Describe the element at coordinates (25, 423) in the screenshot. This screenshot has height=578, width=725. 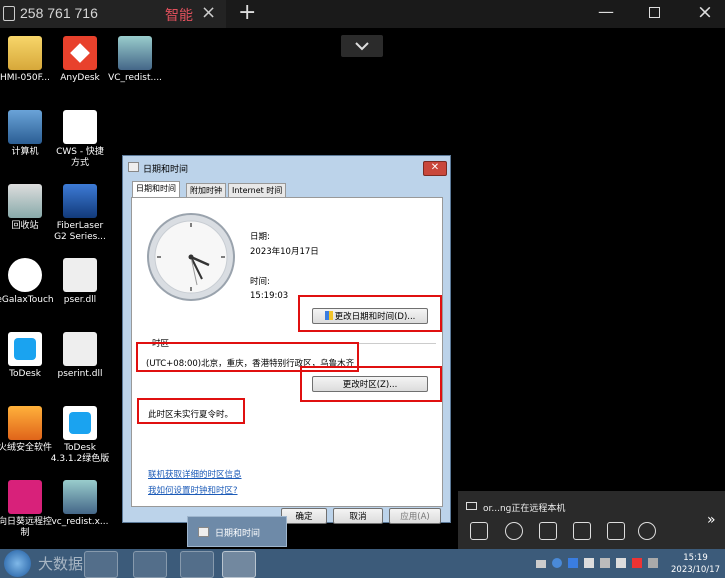
I see `huorong-icon` at that location.